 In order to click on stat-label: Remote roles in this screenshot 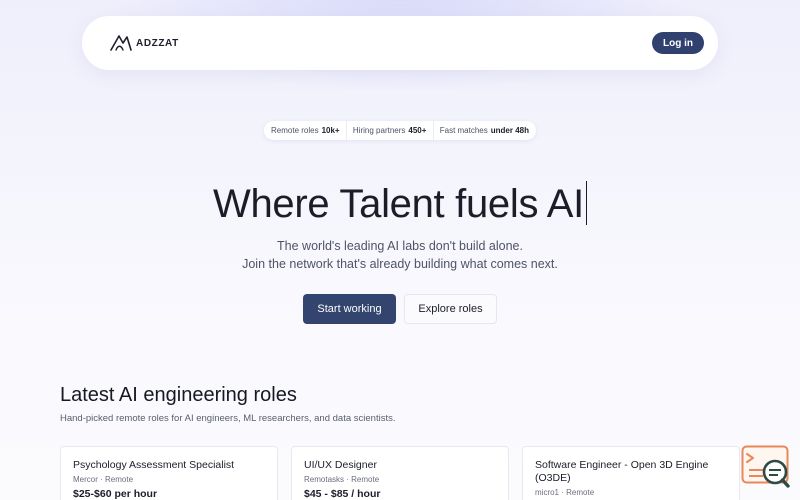, I will do `click(295, 130)`.